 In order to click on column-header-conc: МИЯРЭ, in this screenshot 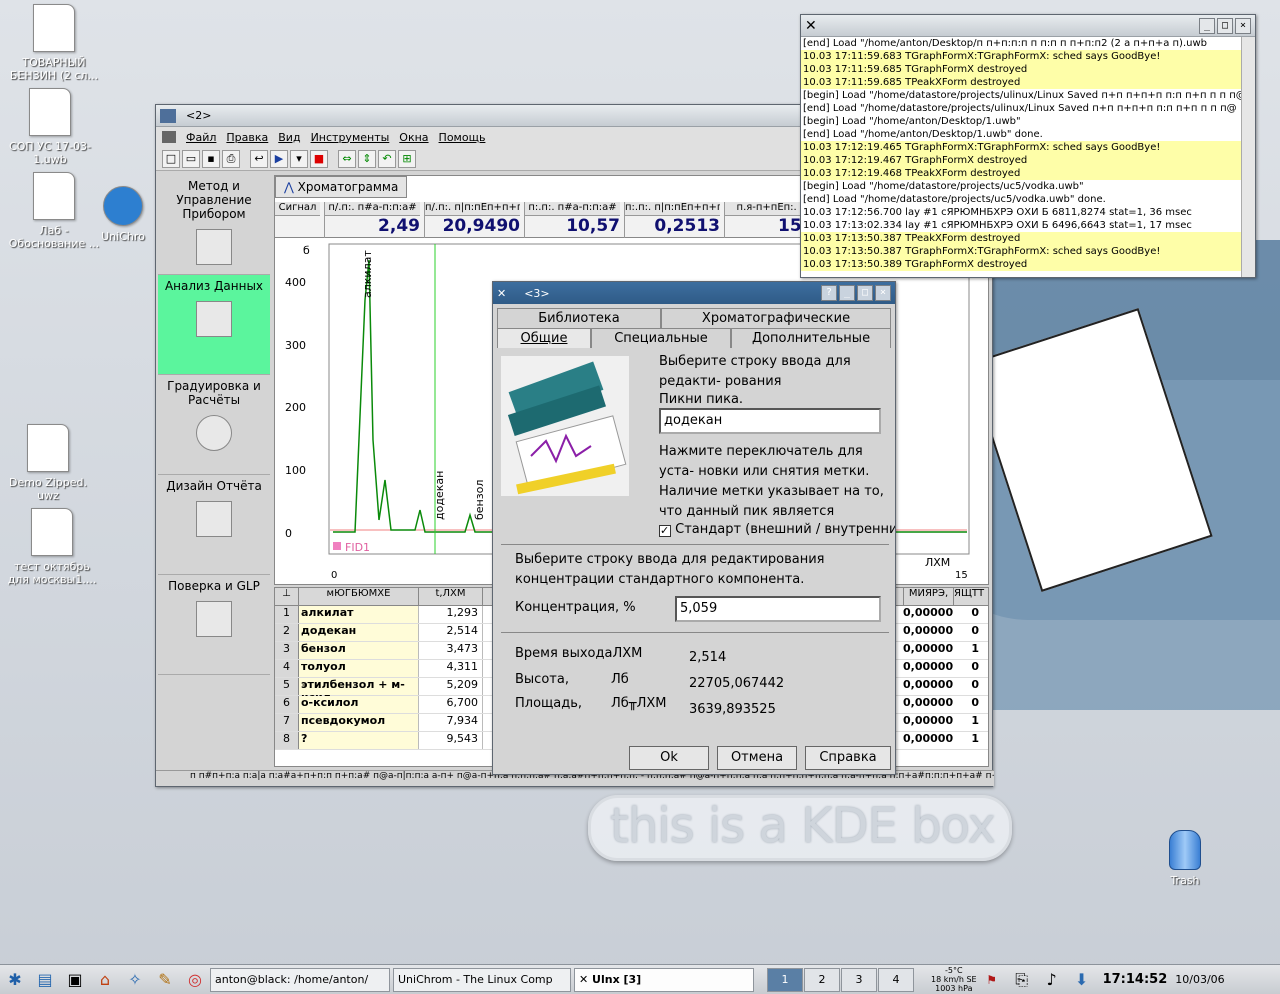, I will do `click(928, 596)`.